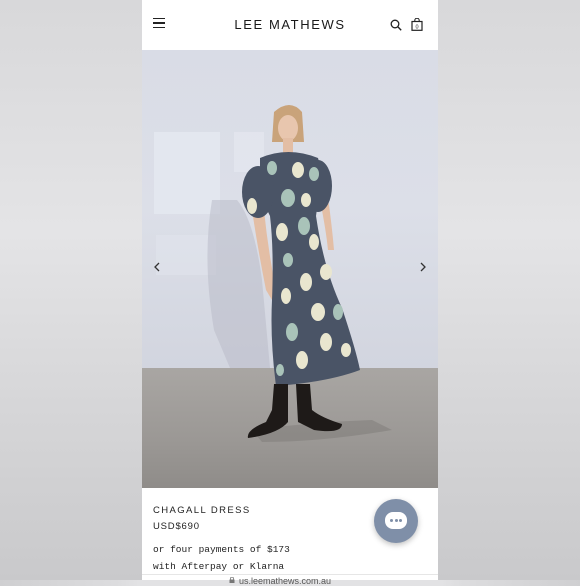  I want to click on installment-line-2: with Afterpay or Klarna, so click(219, 566).